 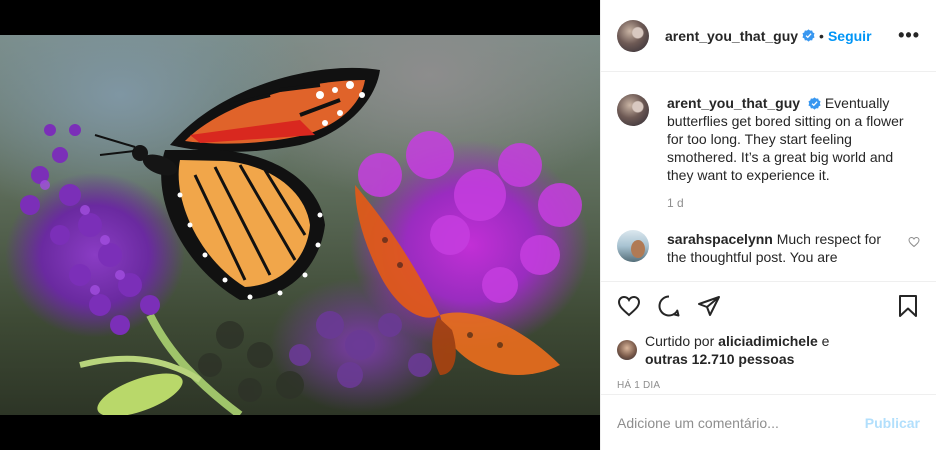 I want to click on caption-time: 1 d, so click(x=792, y=203).